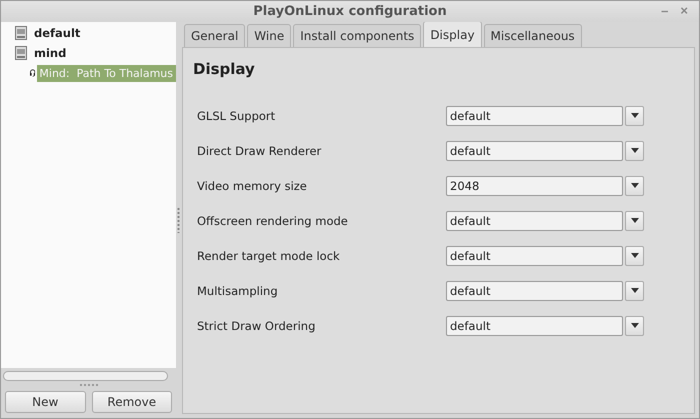 The height and width of the screenshot is (419, 700). Describe the element at coordinates (452, 34) in the screenshot. I see `tab: Display` at that location.